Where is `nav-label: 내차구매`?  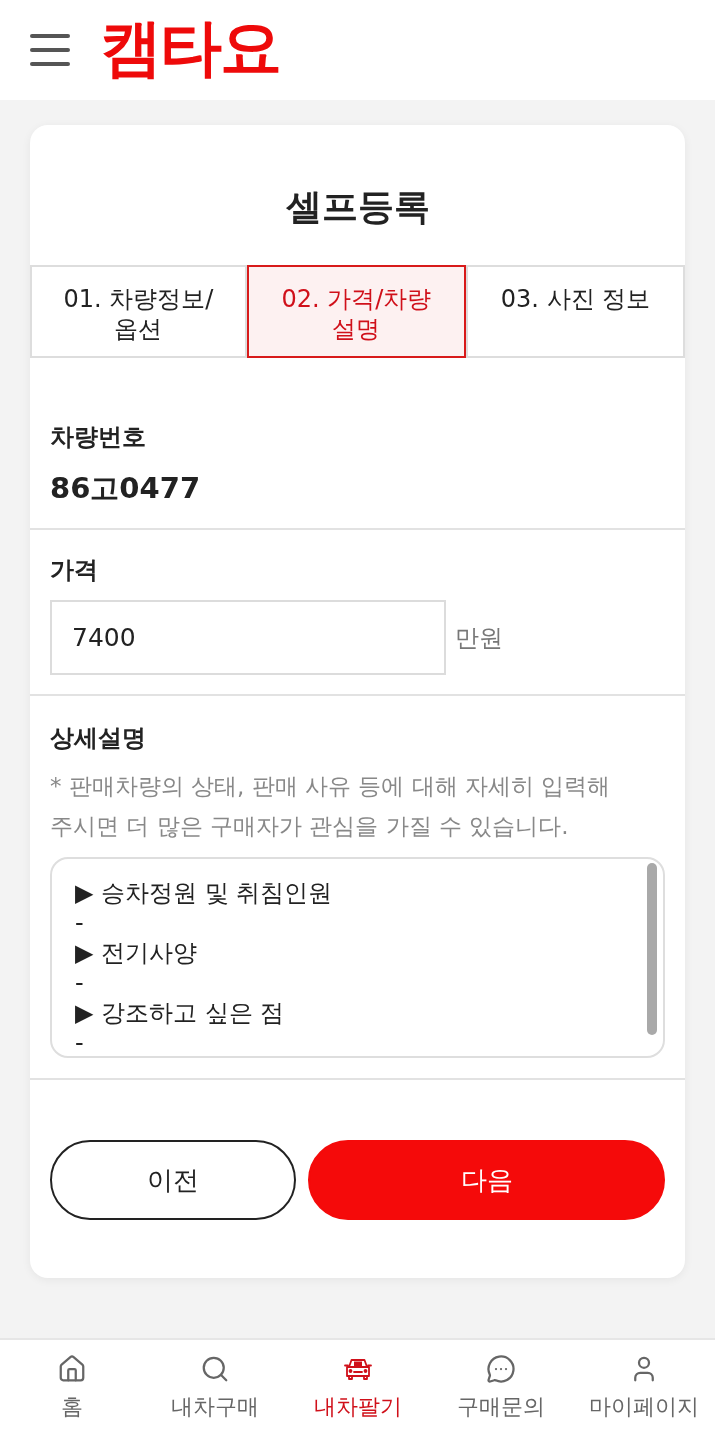
nav-label: 내차구매 is located at coordinates (214, 1407).